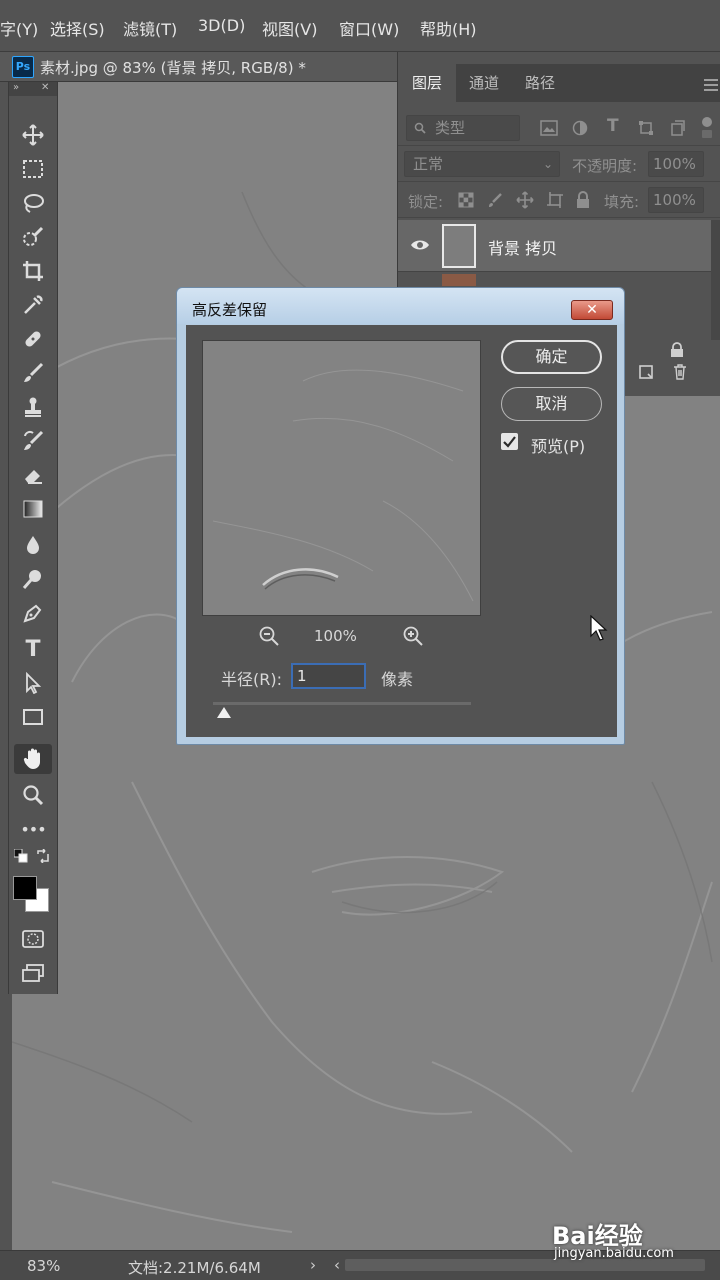  I want to click on delete-layer-icon, so click(680, 372).